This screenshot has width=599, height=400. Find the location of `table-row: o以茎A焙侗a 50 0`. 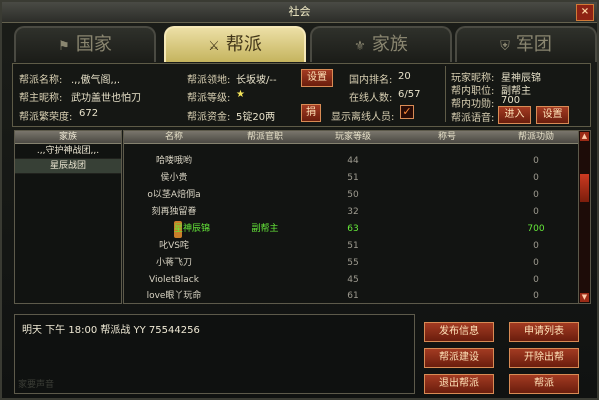

table-row: o以茎A焙侗a 50 0 is located at coordinates (351, 195).